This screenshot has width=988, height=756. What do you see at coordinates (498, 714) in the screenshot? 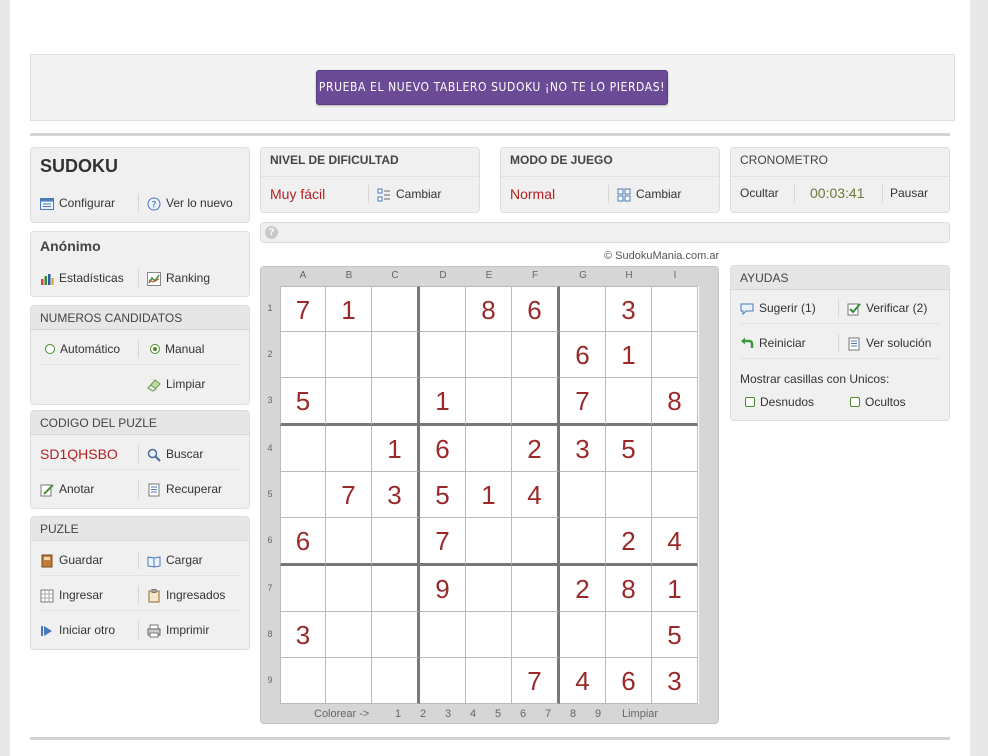
I see `color-number-button: 5` at bounding box center [498, 714].